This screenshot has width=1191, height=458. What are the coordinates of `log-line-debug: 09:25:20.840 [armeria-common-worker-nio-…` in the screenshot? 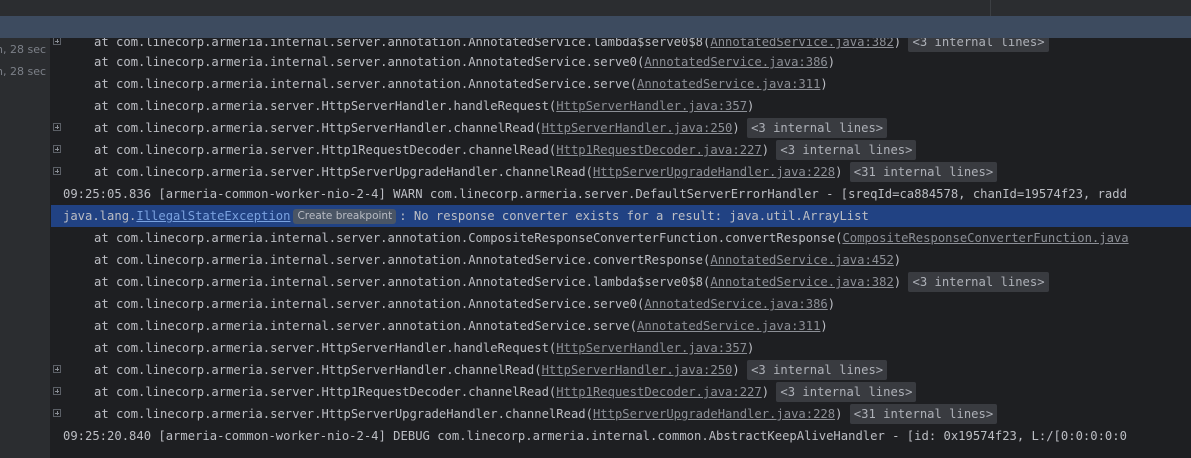 It's located at (621, 436).